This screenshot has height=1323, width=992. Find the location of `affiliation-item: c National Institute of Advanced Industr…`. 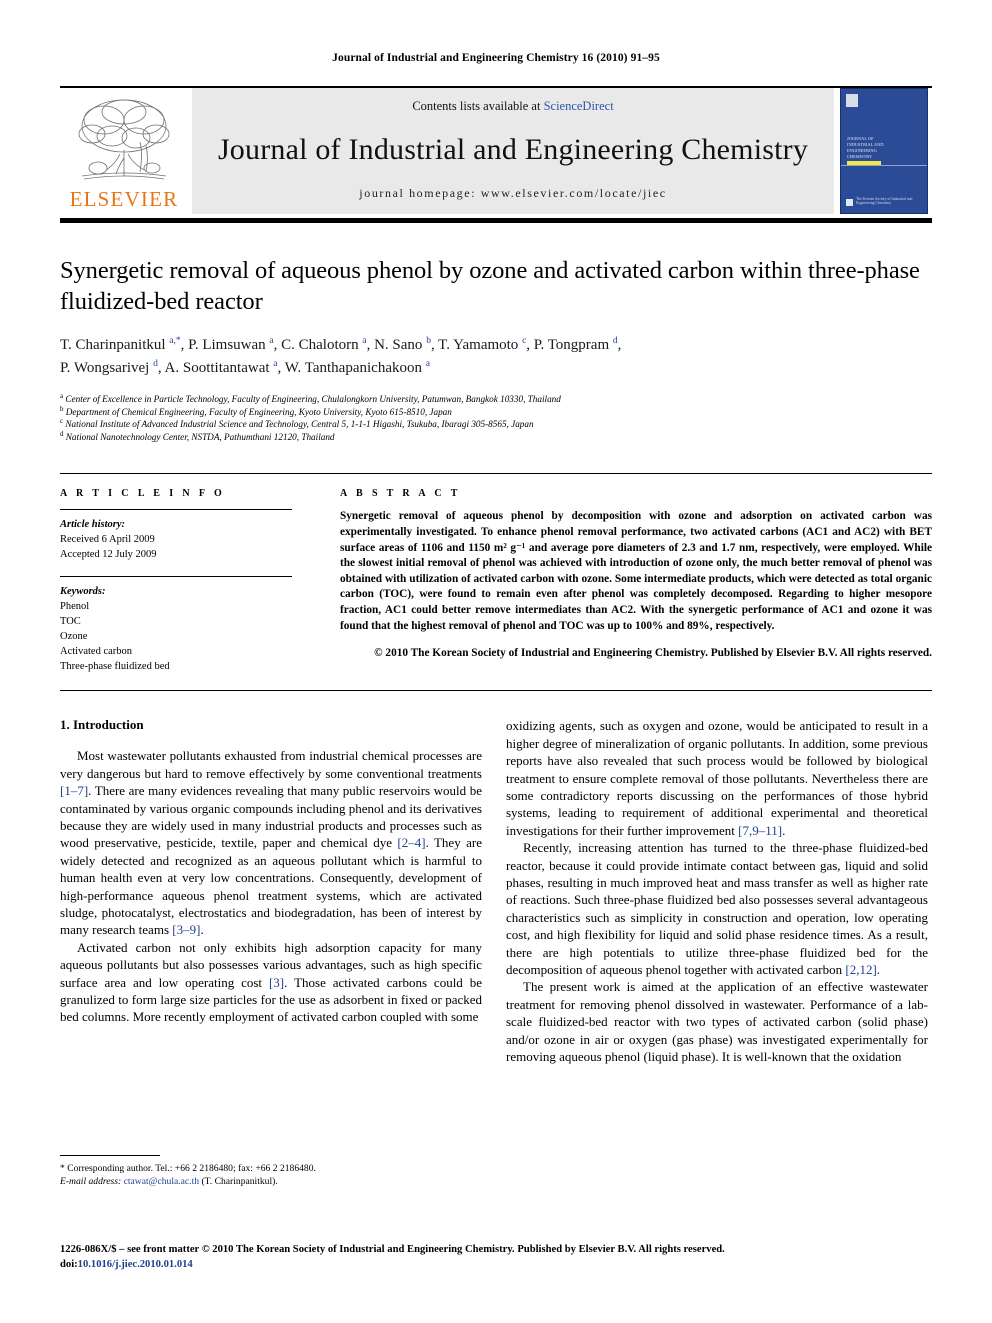

affiliation-item: c National Institute of Advanced Industr… is located at coordinates (496, 424).